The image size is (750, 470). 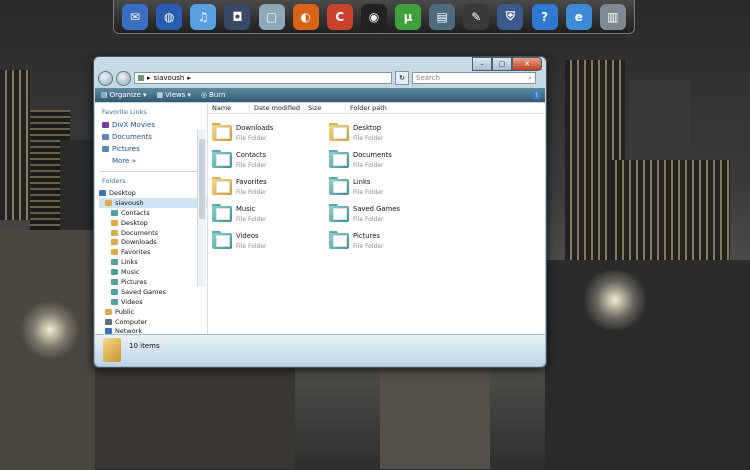 What do you see at coordinates (153, 282) in the screenshot?
I see `tree-item: Pictures` at bounding box center [153, 282].